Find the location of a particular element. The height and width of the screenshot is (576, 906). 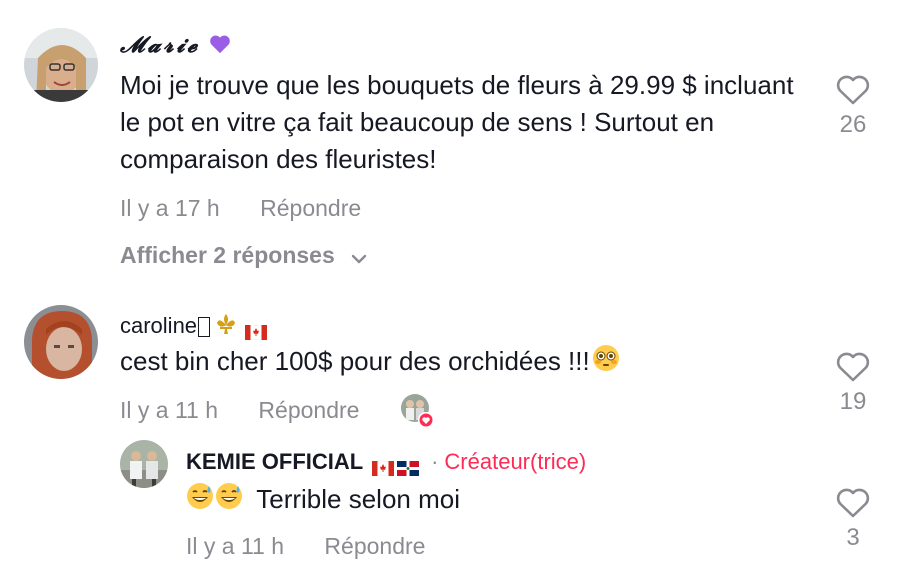

username: caroline is located at coordinates (194, 327).